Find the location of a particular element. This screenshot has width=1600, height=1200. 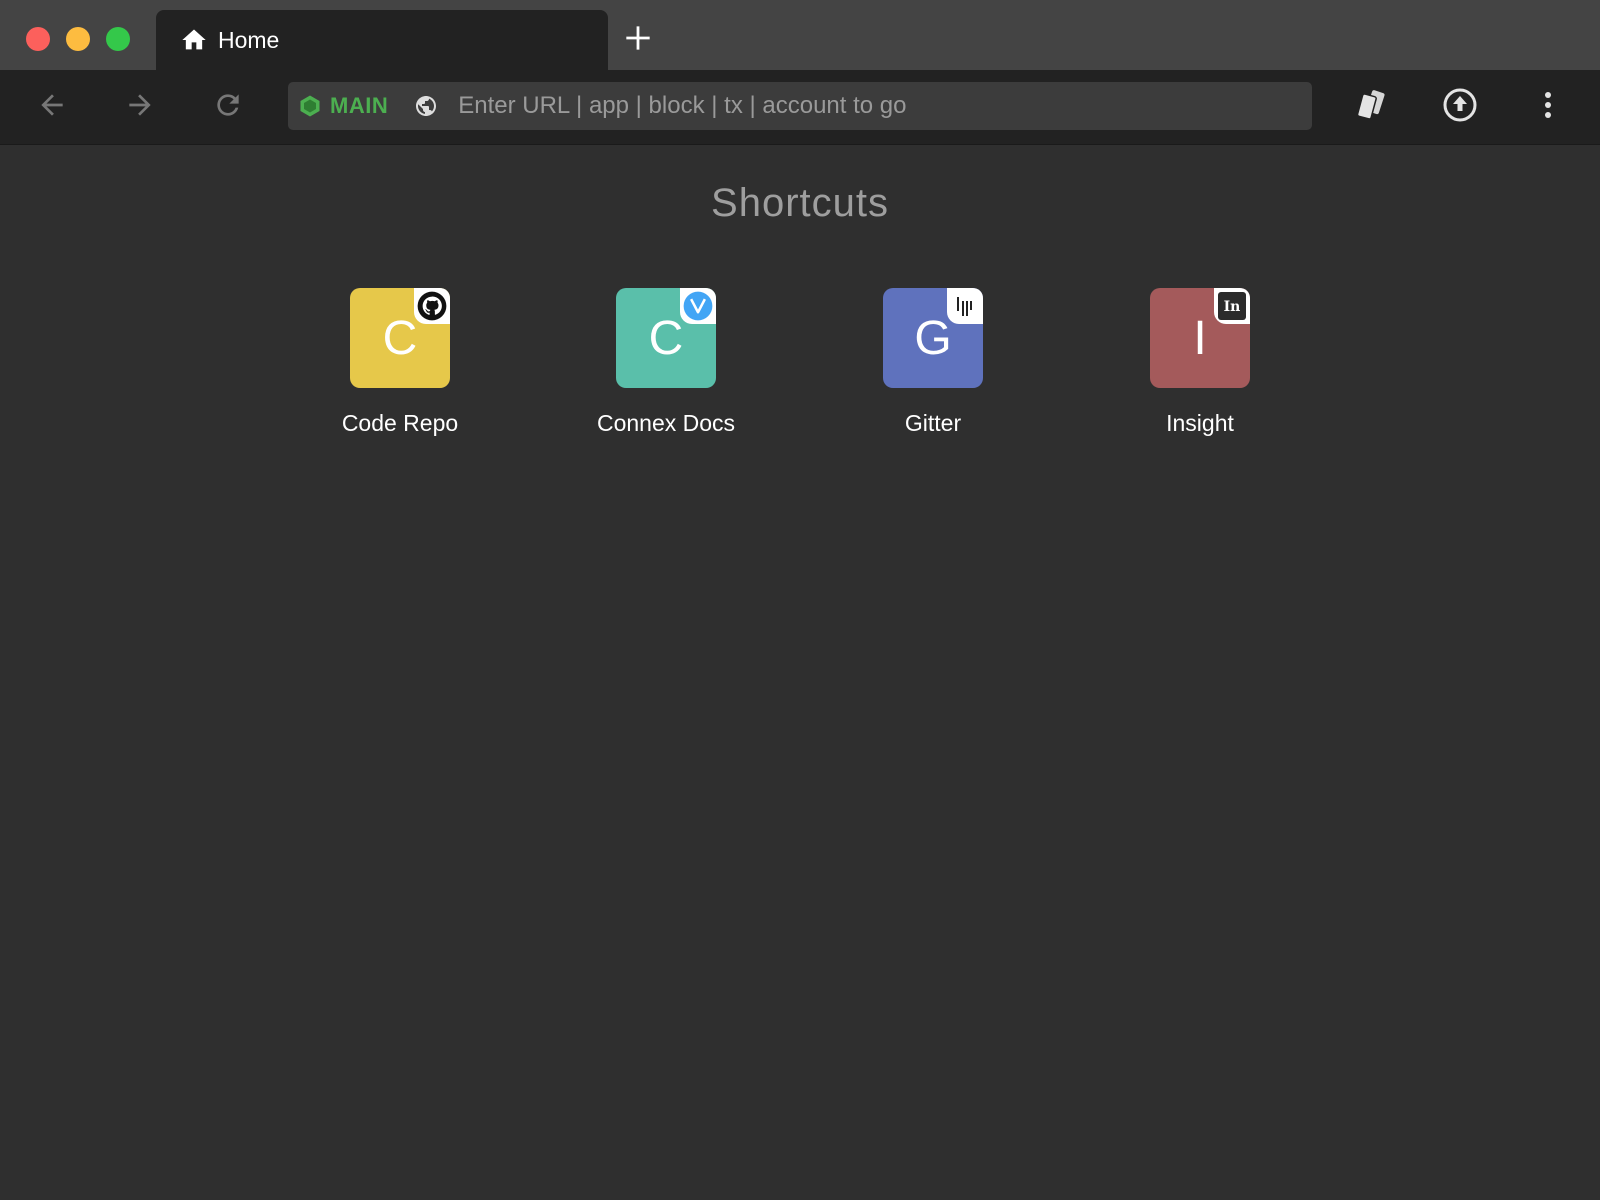

window-close-button is located at coordinates (38, 39).